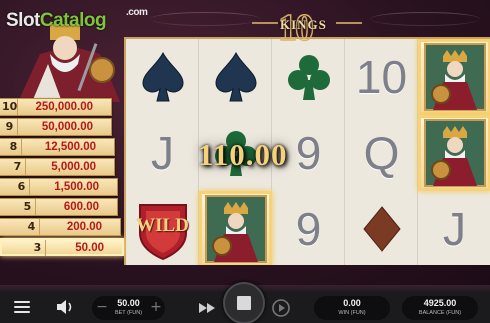  What do you see at coordinates (32, 227) in the screenshot?
I see `paytable-level: 4` at bounding box center [32, 227].